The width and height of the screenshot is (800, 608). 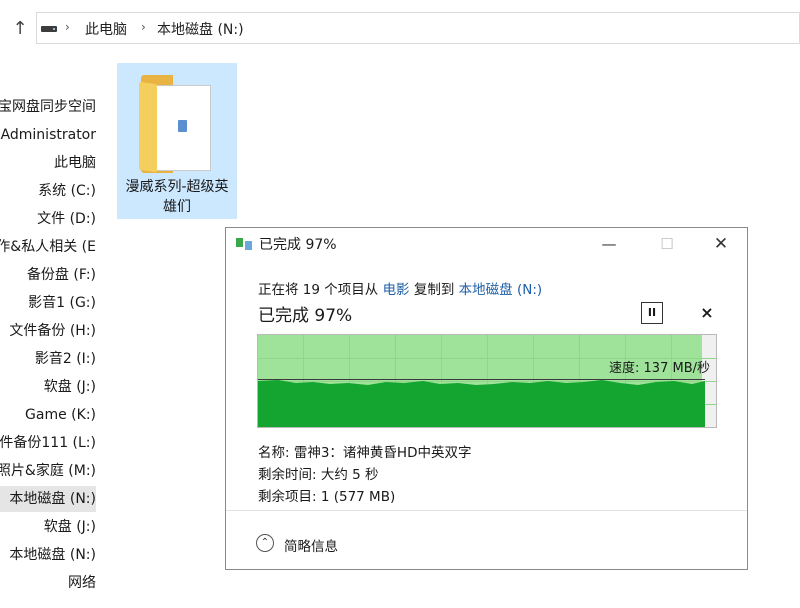 I want to click on maximize-button: ☐, so click(x=667, y=244).